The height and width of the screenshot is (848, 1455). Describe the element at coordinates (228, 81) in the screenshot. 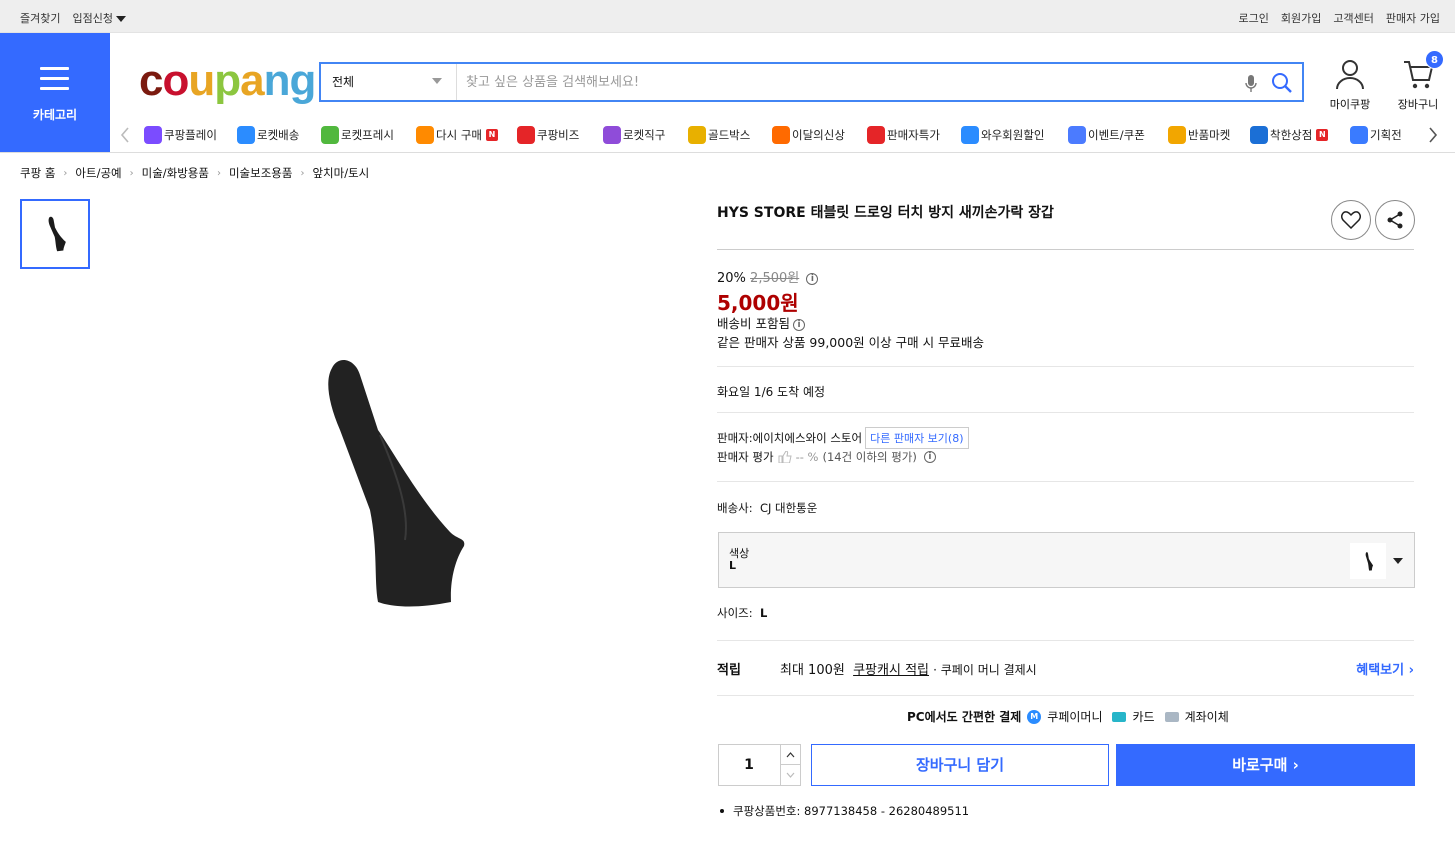

I see `coupang-logo: coupang` at that location.